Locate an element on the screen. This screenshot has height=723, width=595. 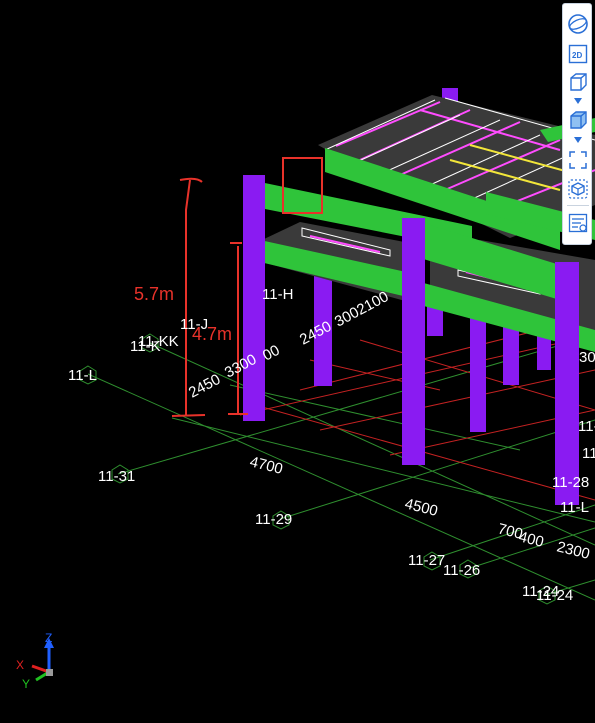
dimension-label: 2450 is located at coordinates (204, 386).